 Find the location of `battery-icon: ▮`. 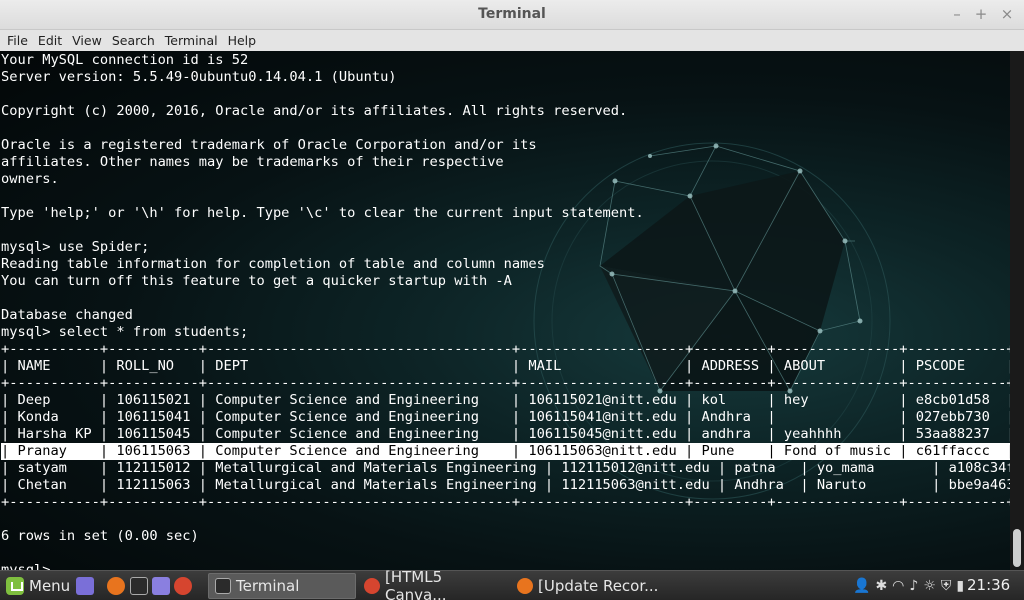

battery-icon: ▮ is located at coordinates (960, 586).